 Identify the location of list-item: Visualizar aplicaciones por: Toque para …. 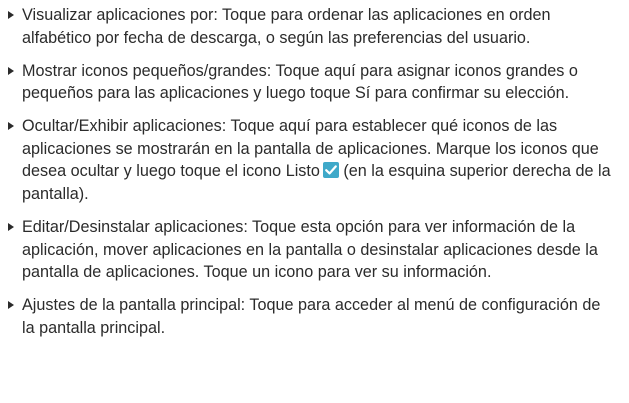
(307, 26).